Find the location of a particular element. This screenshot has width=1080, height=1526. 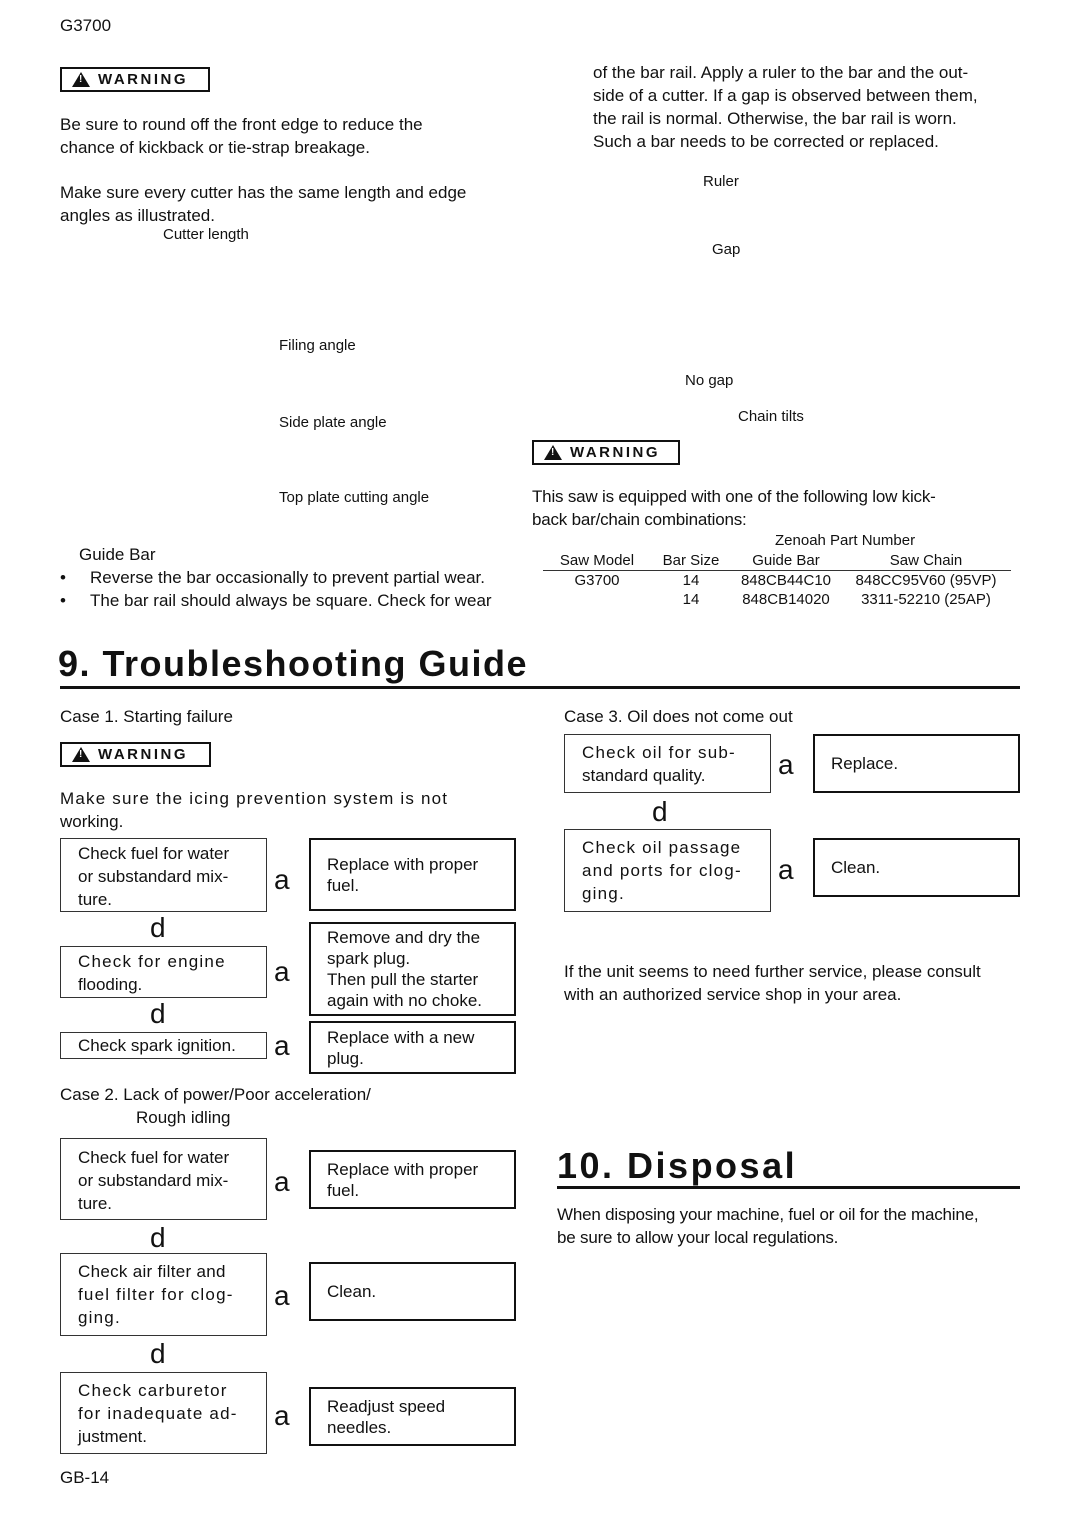

text-line: be sure to allow your local regulations. is located at coordinates (698, 1237).